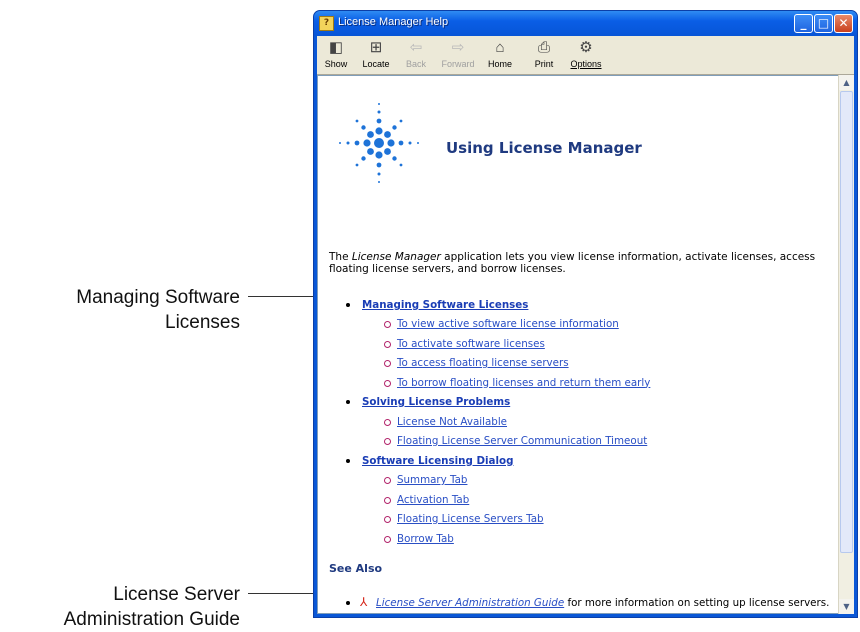  Describe the element at coordinates (396, 257) in the screenshot. I see `intro-app-name: License Manager` at that location.